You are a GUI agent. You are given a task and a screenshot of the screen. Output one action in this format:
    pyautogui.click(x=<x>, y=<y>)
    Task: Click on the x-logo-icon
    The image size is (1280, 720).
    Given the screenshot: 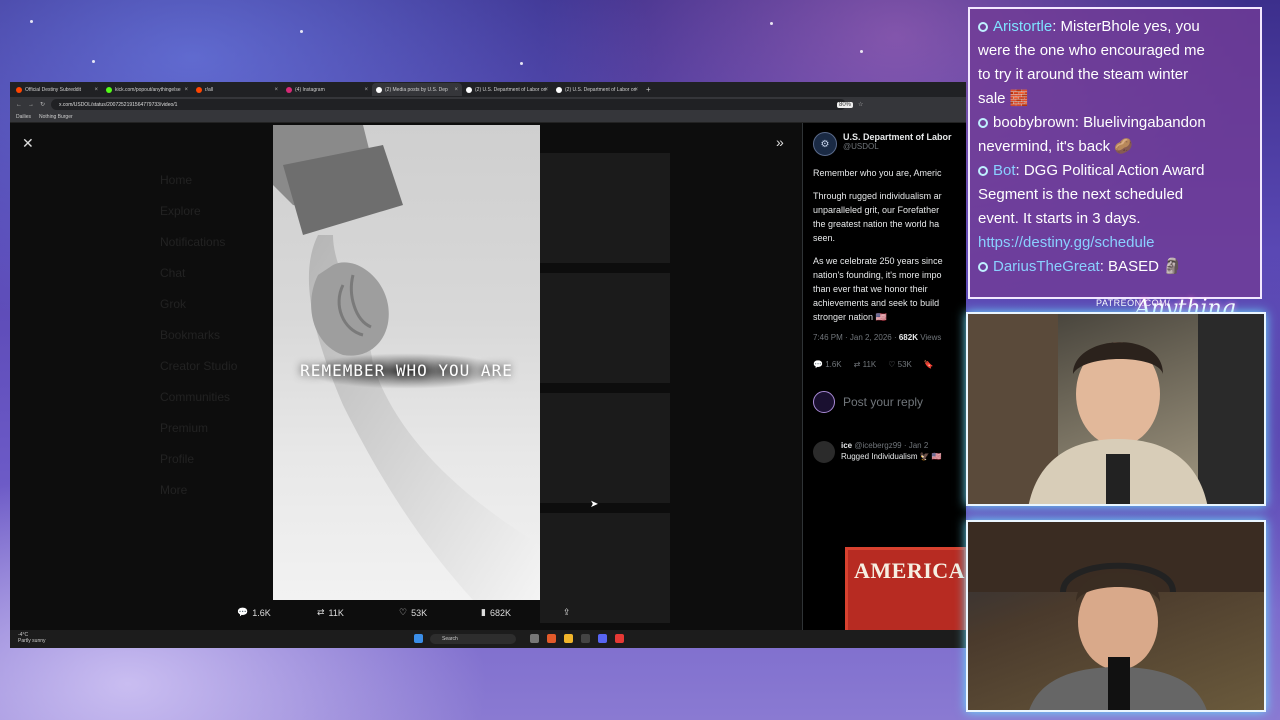 What is the action you would take?
    pyautogui.click(x=559, y=89)
    